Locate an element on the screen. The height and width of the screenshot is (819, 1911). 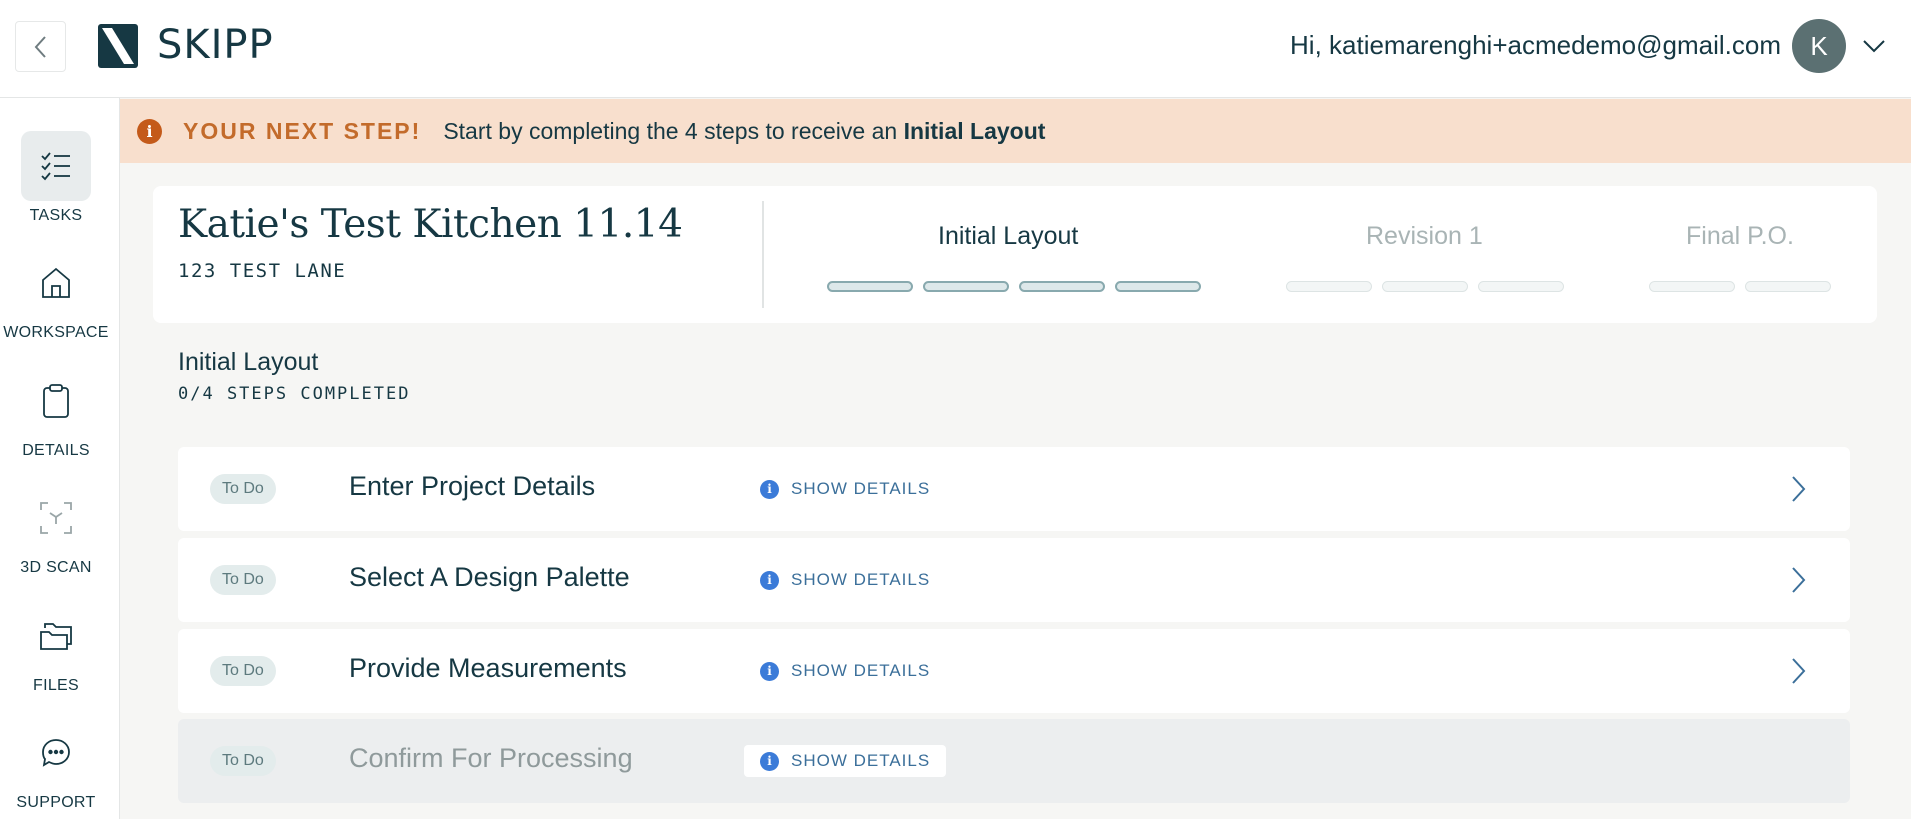
brand-name: SKIPP is located at coordinates (215, 45).